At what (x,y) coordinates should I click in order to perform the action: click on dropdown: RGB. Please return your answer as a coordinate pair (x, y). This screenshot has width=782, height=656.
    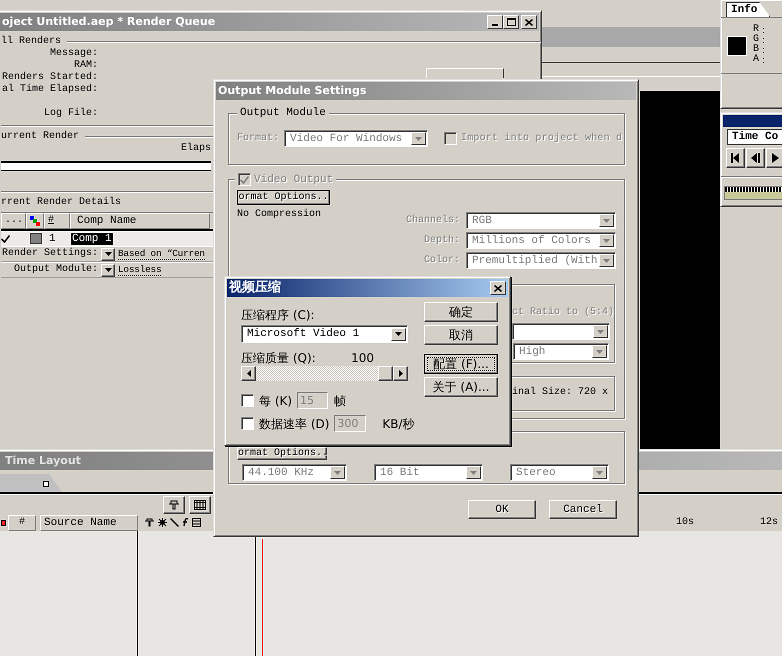
    Looking at the image, I should click on (541, 220).